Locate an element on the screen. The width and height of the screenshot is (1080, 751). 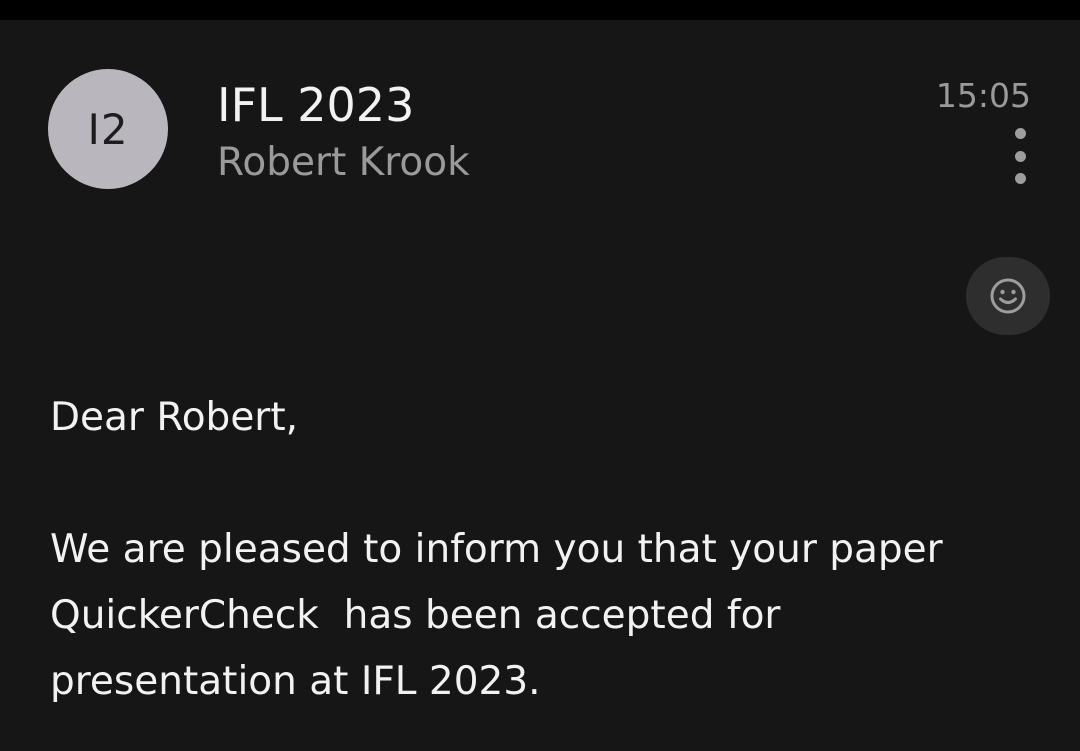
avatar: I2 is located at coordinates (108, 129).